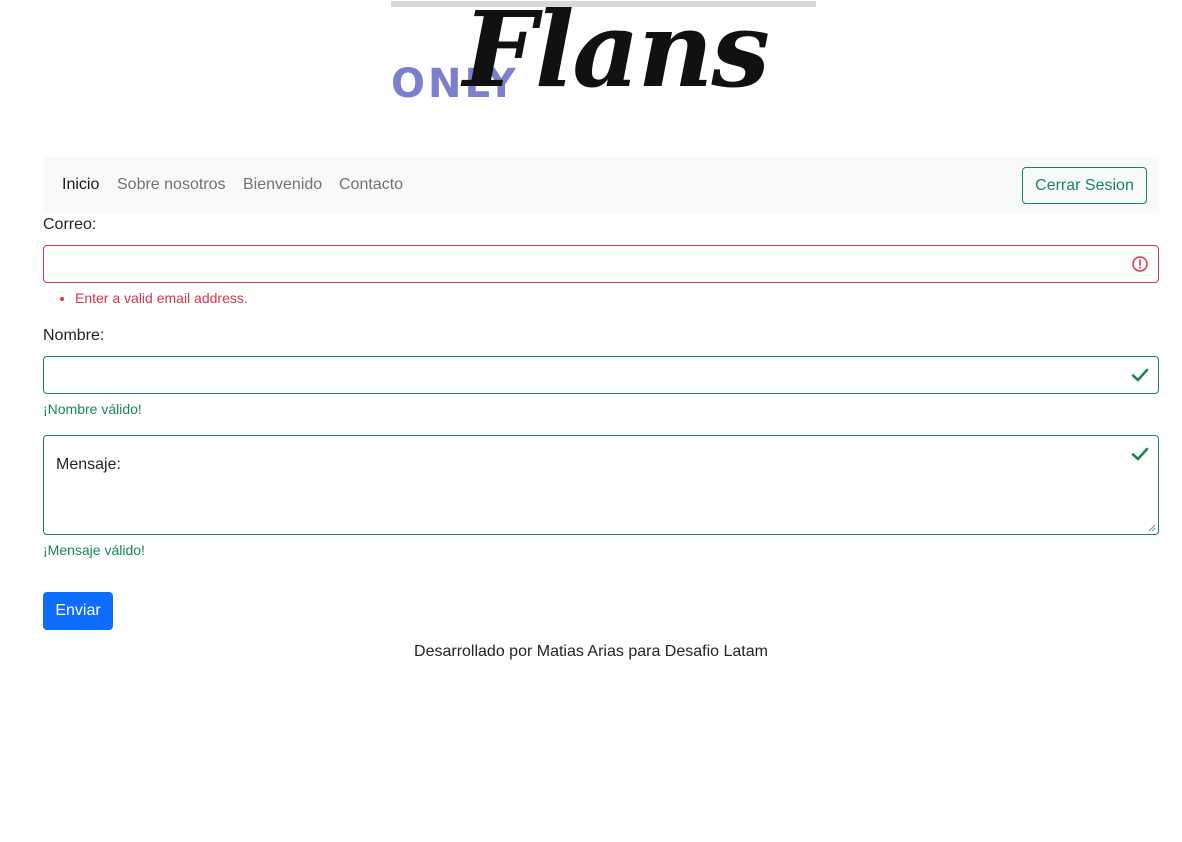 This screenshot has width=1182, height=842. I want to click on message-valid-message: ¡Mensaje válido!, so click(94, 550).